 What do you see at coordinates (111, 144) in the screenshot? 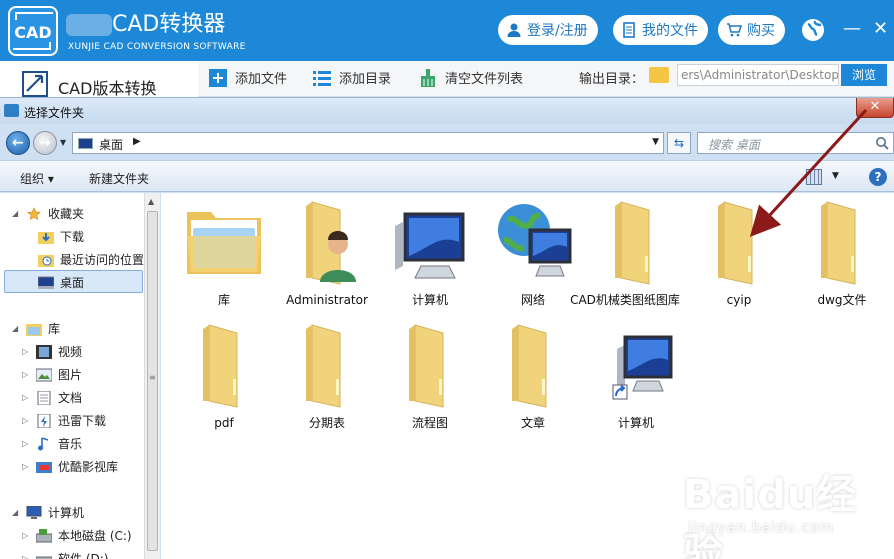
I see `address-crumb: 桌面` at bounding box center [111, 144].